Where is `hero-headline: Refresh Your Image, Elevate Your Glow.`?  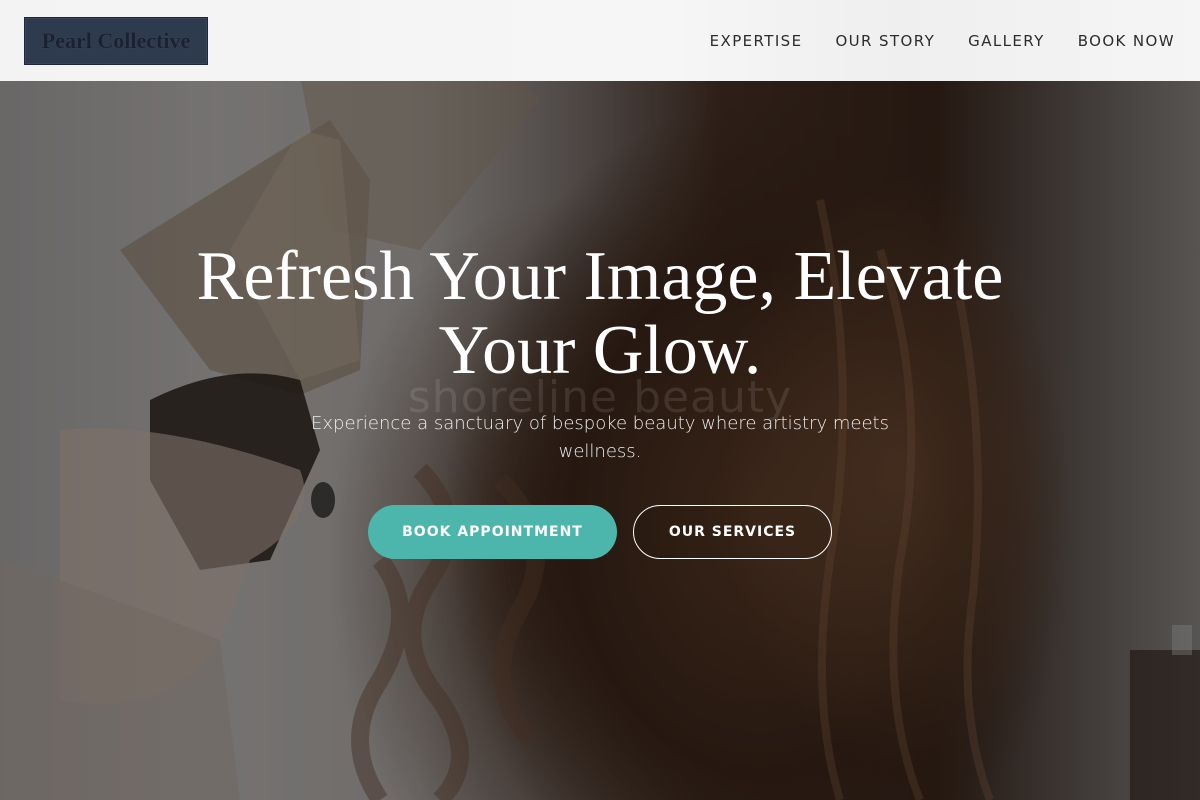 hero-headline: Refresh Your Image, Elevate Your Glow. is located at coordinates (600, 313).